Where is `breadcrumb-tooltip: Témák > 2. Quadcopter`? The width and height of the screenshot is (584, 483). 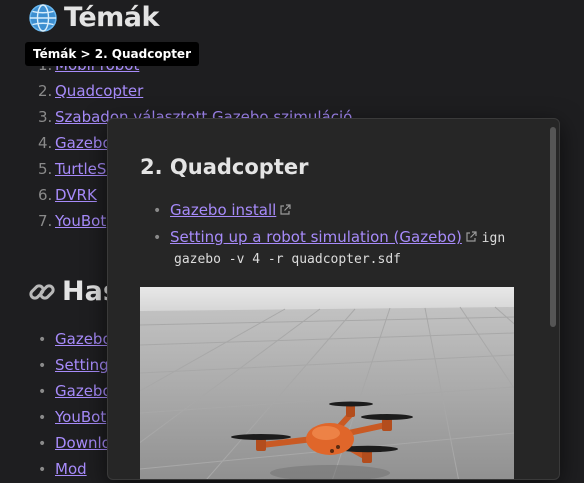
breadcrumb-tooltip: Témák > 2. Quadcopter is located at coordinates (112, 54).